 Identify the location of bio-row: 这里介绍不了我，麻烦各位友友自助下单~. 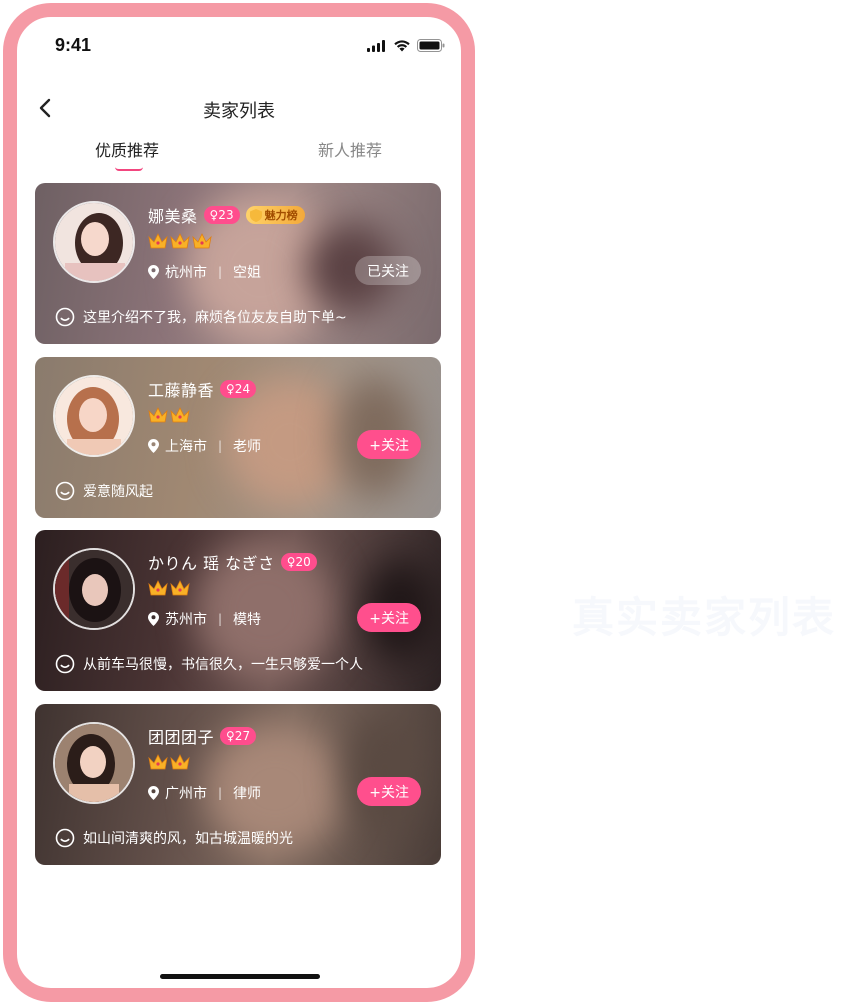
(201, 317).